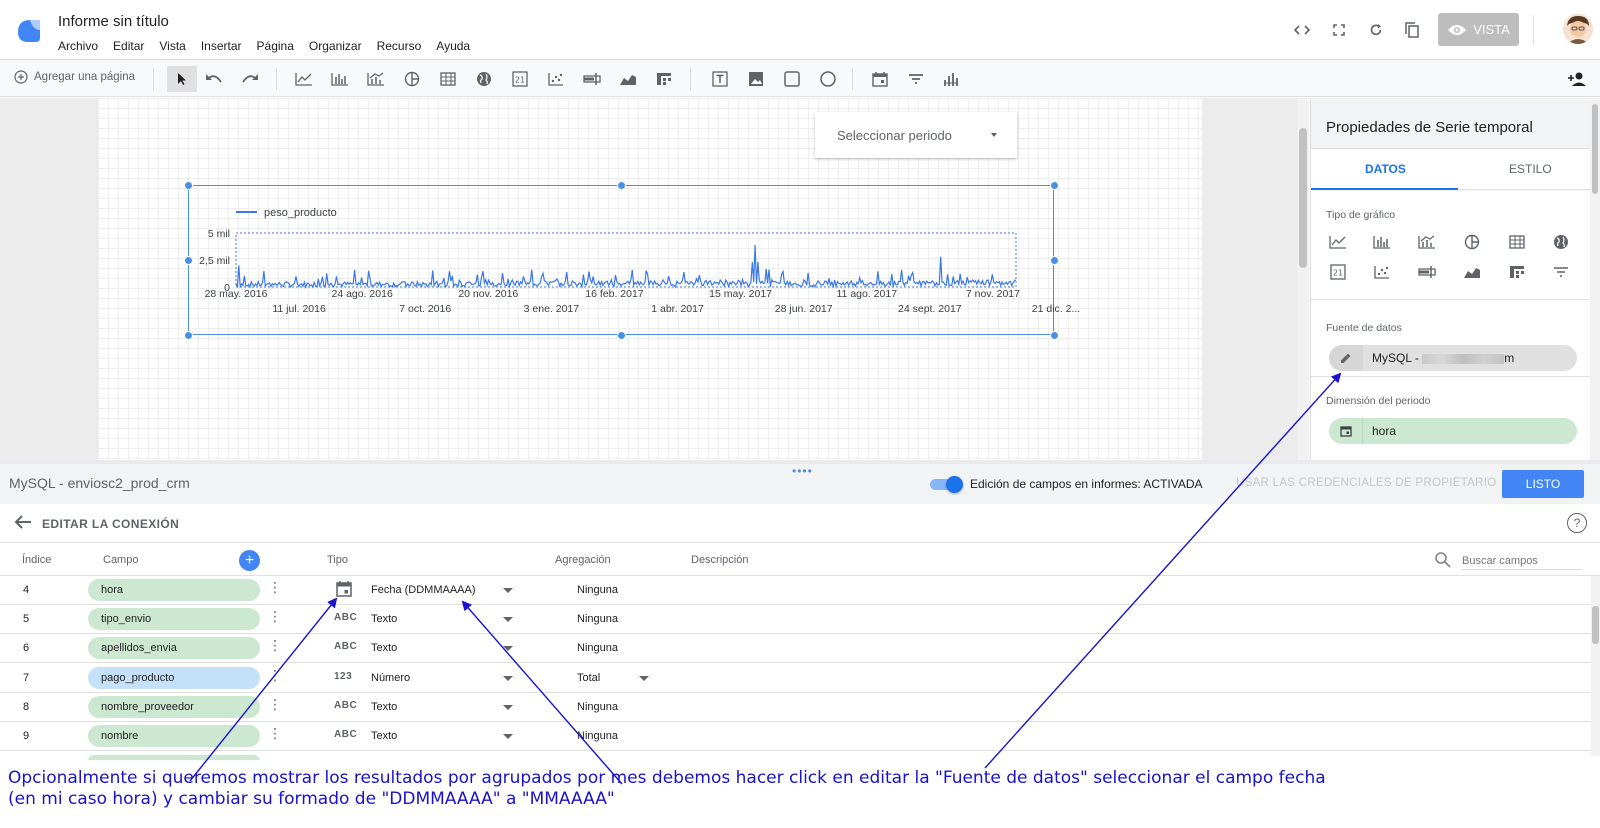  Describe the element at coordinates (664, 79) in the screenshot. I see `pivot-table-icon` at that location.